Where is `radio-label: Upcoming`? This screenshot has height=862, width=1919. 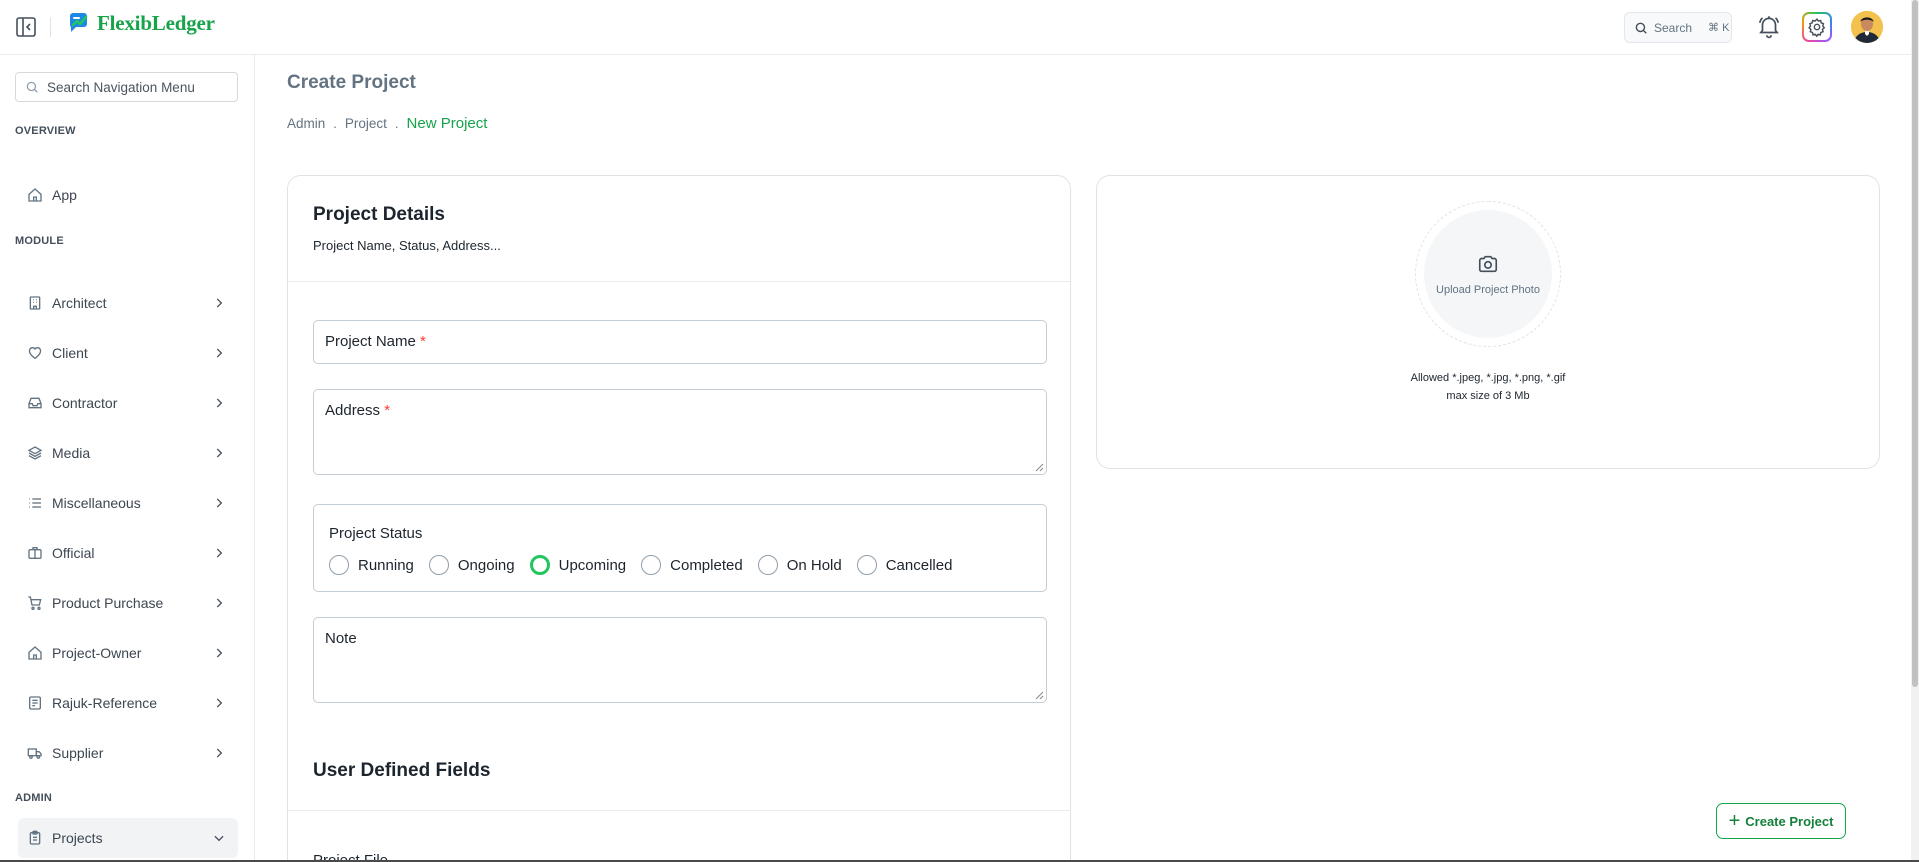 radio-label: Upcoming is located at coordinates (592, 565).